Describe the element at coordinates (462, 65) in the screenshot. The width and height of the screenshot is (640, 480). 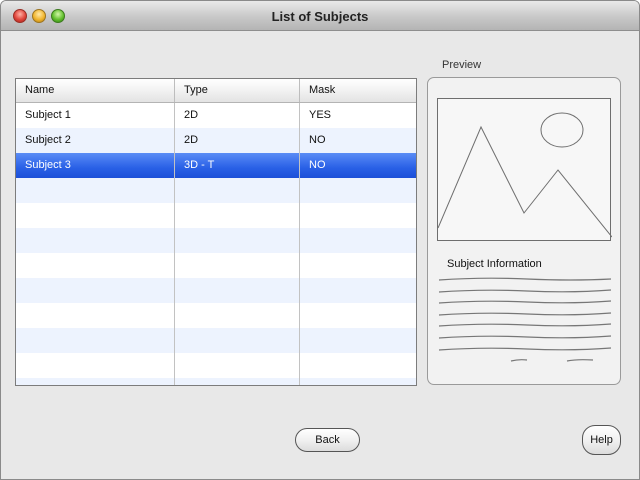
I see `preview-label: Preview` at that location.